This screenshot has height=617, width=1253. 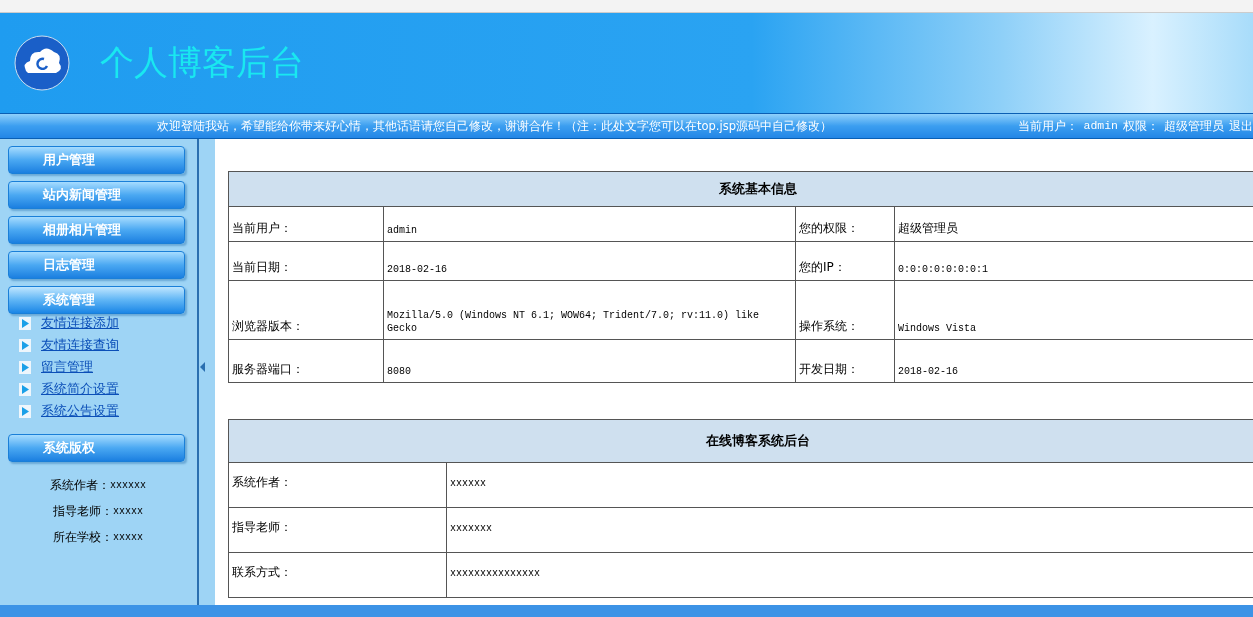 I want to click on menu-link: 留言管理, so click(x=67, y=367).